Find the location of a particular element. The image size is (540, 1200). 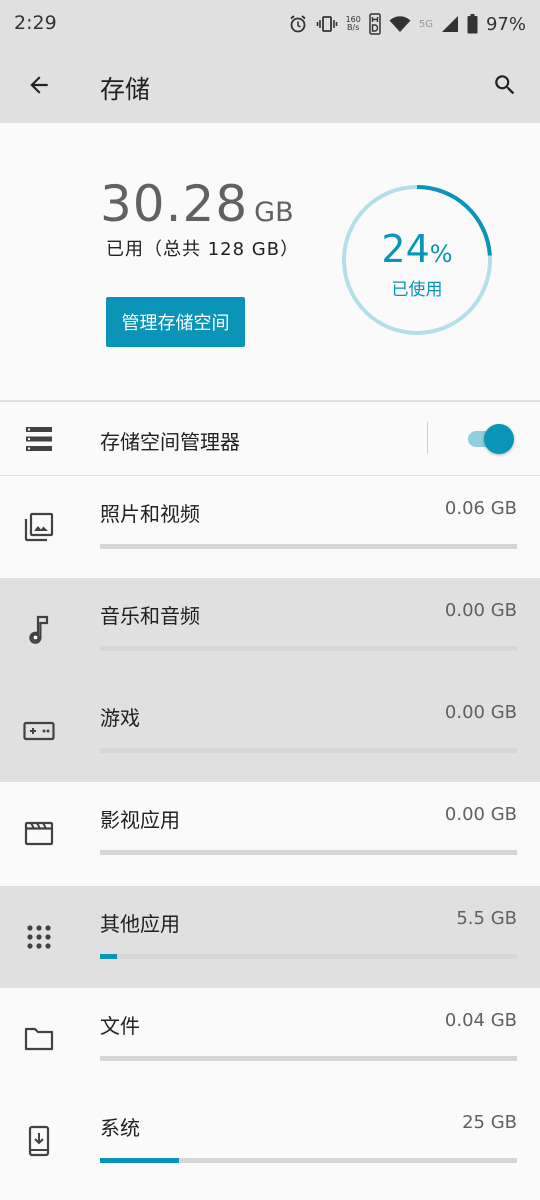

category-other-apps: 其他应用 5.5 GB is located at coordinates (270, 937).